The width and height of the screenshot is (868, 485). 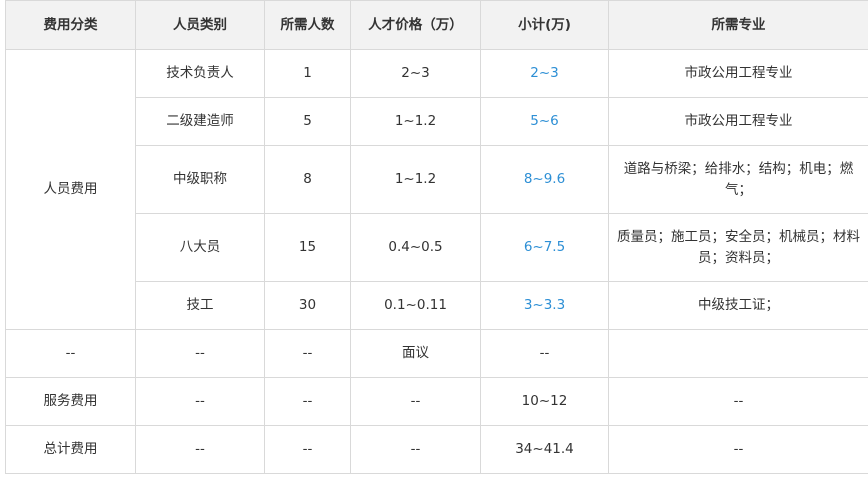 What do you see at coordinates (738, 247) in the screenshot?
I see `major-cell: 质量员；施工员；安全员；机械员；材料员；资料员；` at bounding box center [738, 247].